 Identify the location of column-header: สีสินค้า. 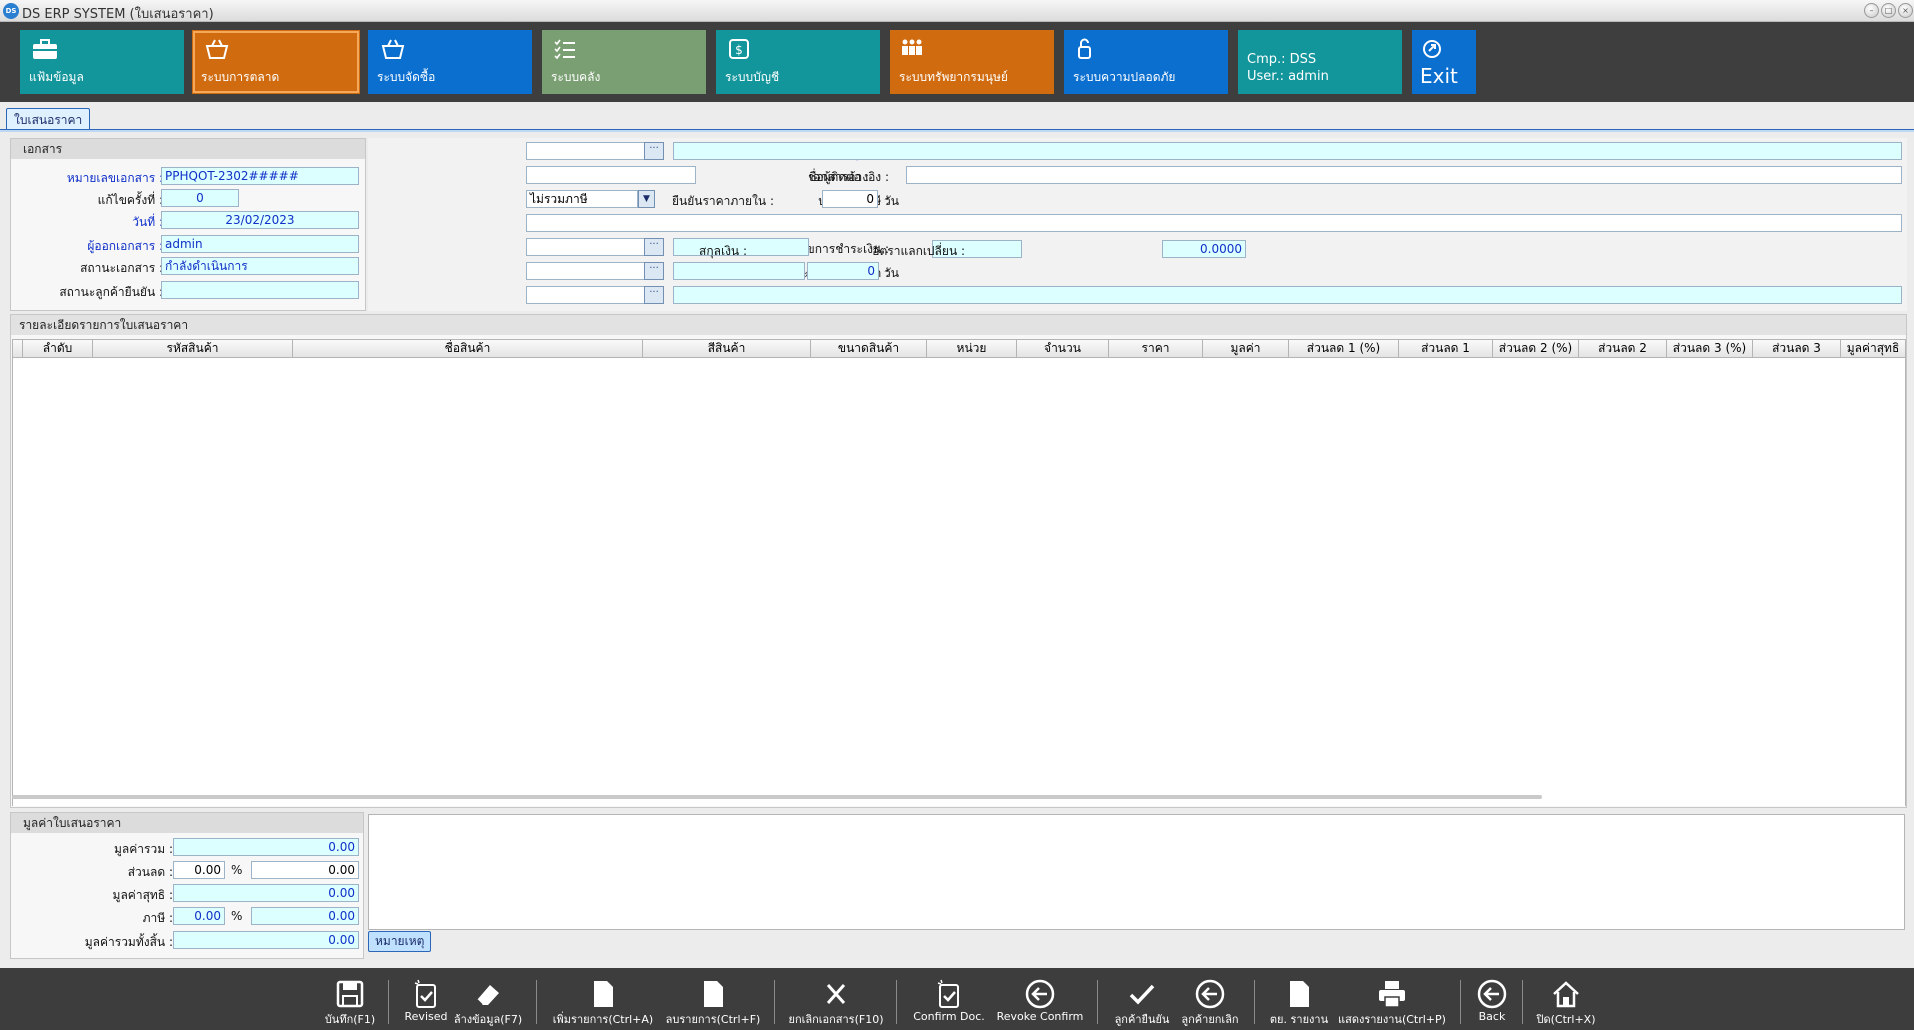
(727, 348).